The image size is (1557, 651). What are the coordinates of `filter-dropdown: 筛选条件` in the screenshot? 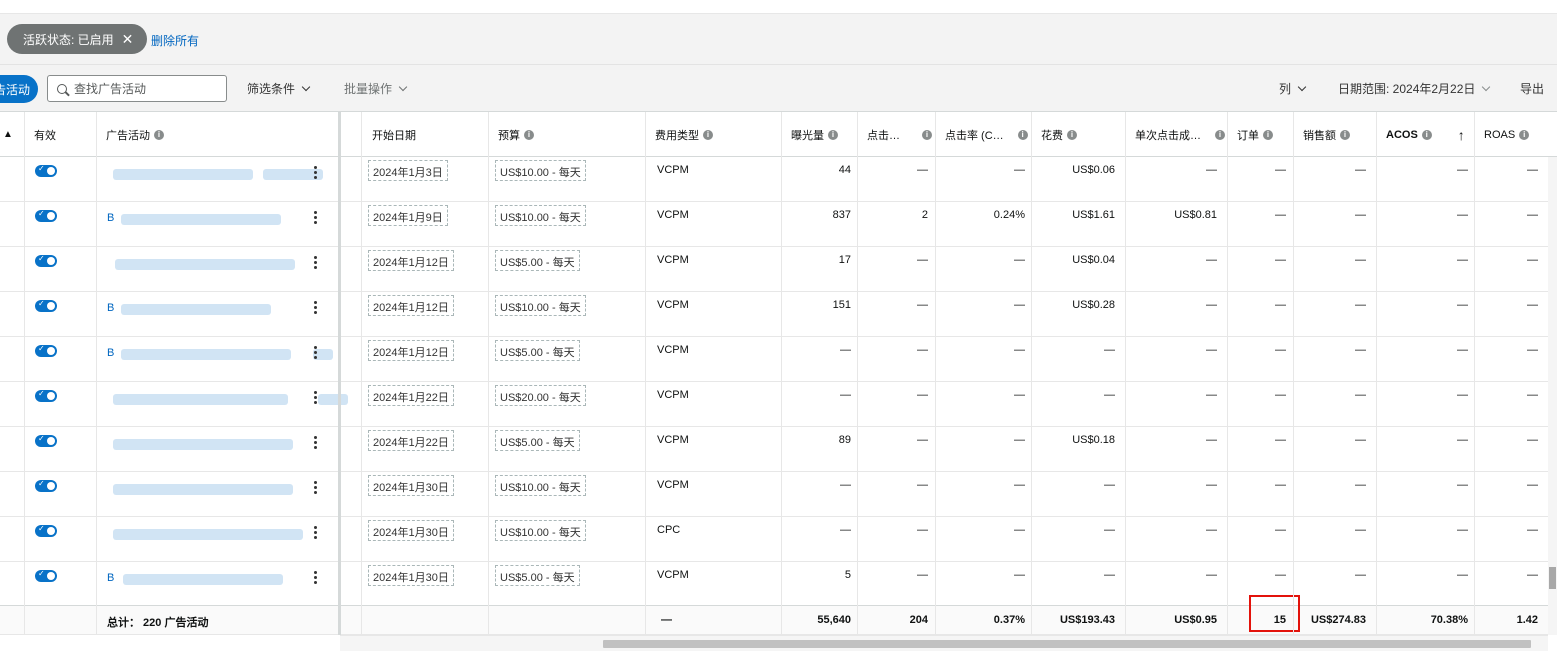 It's located at (279, 88).